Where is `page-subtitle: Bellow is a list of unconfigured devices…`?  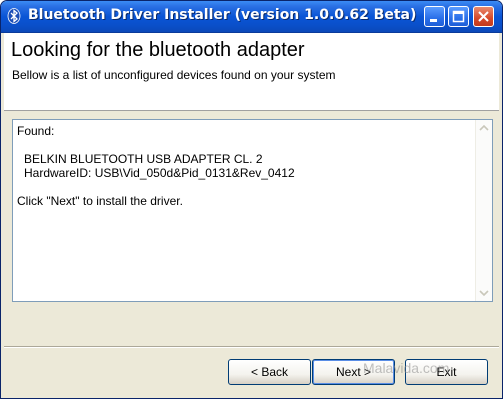 page-subtitle: Bellow is a list of unconfigured devices… is located at coordinates (174, 75).